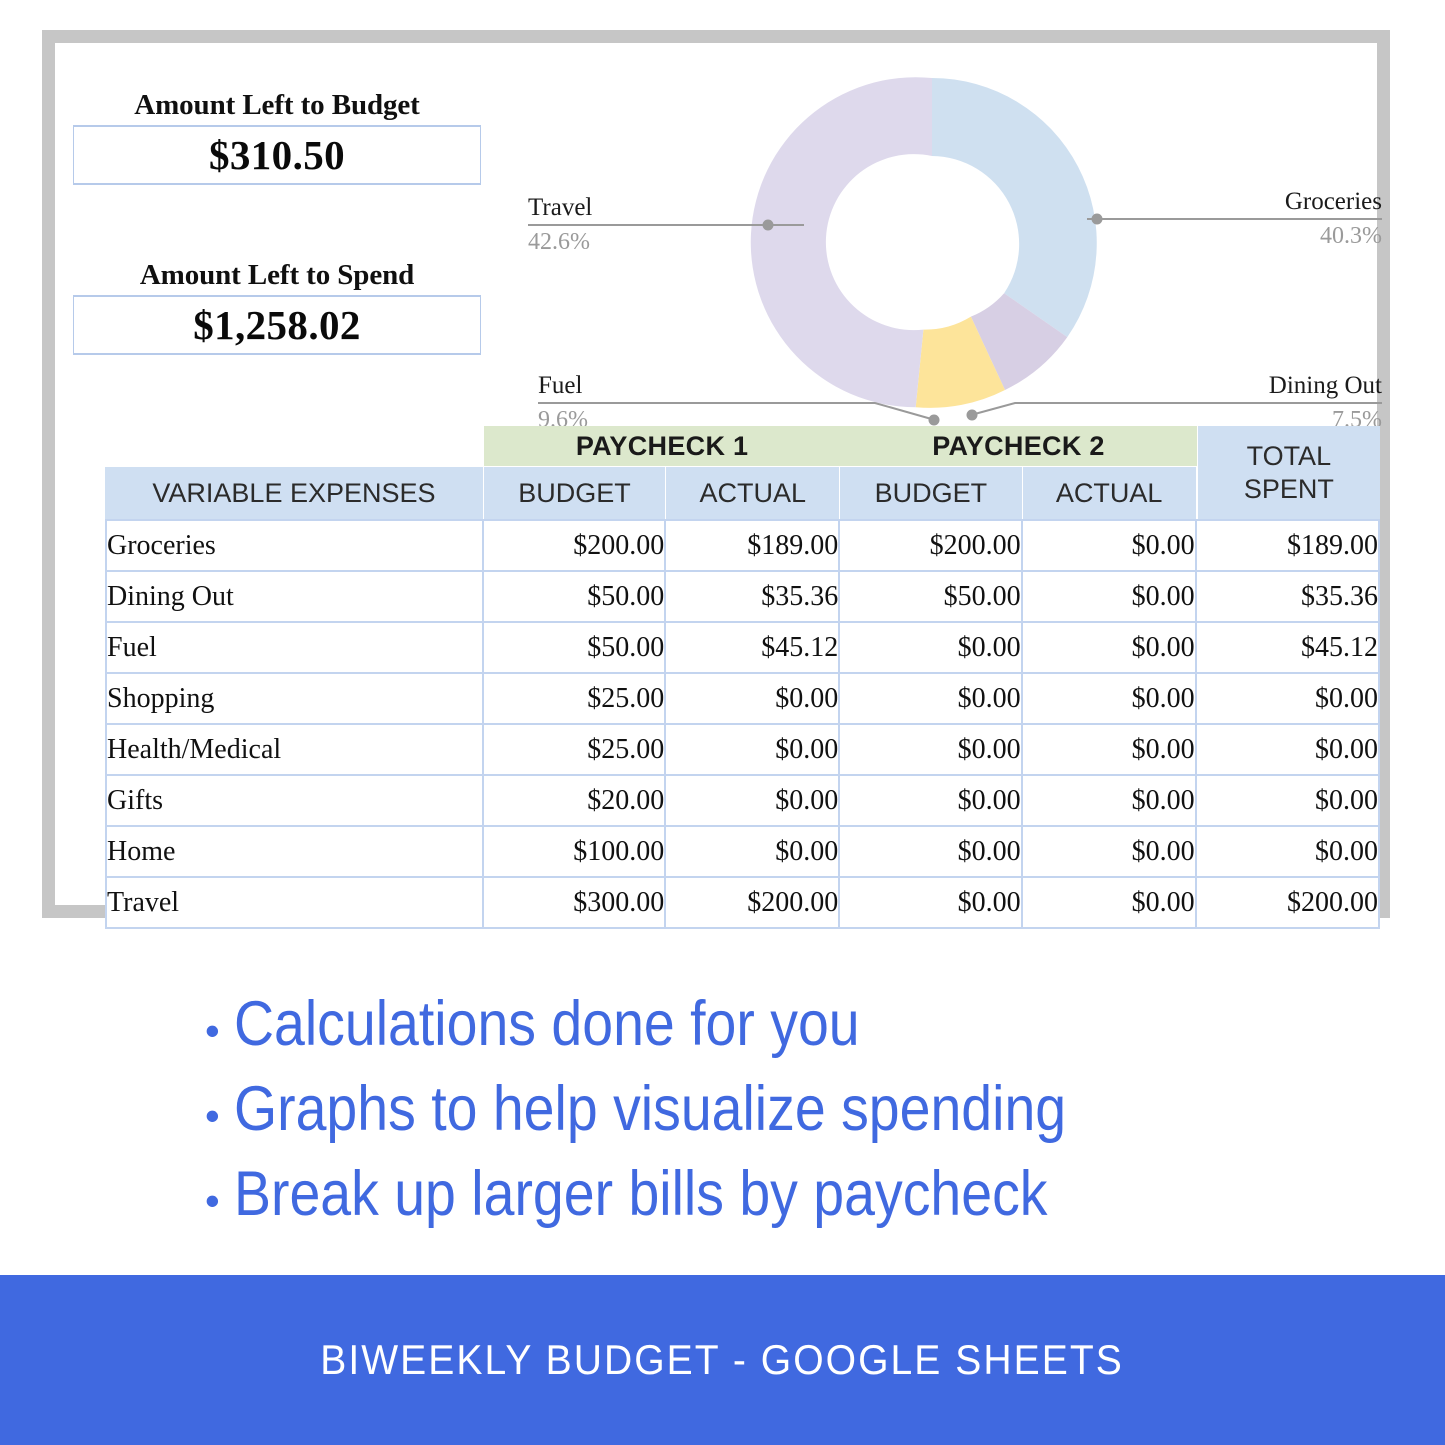 This screenshot has width=1445, height=1445. Describe the element at coordinates (294, 748) in the screenshot. I see `row-label: Health/Medical` at that location.